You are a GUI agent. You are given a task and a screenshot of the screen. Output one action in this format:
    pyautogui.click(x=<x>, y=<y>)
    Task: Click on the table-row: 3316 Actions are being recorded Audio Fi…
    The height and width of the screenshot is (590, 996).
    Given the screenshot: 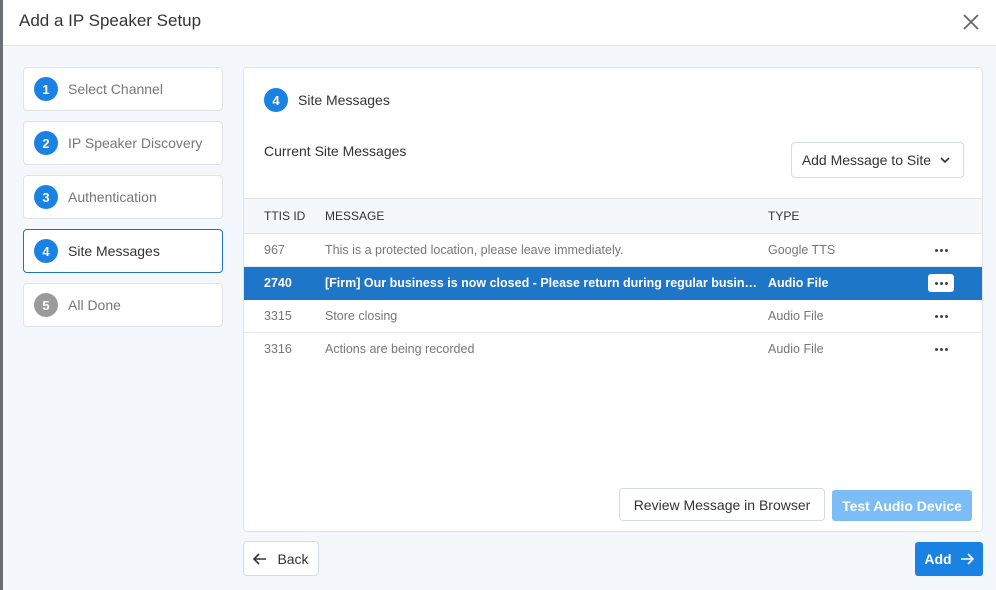 What is the action you would take?
    pyautogui.click(x=613, y=349)
    